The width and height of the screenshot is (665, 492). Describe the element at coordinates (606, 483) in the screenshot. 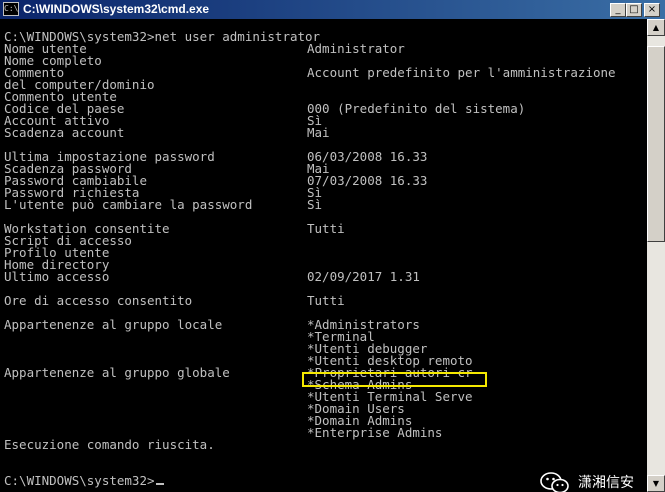

I see `watermark-text: 潇湘信安` at that location.